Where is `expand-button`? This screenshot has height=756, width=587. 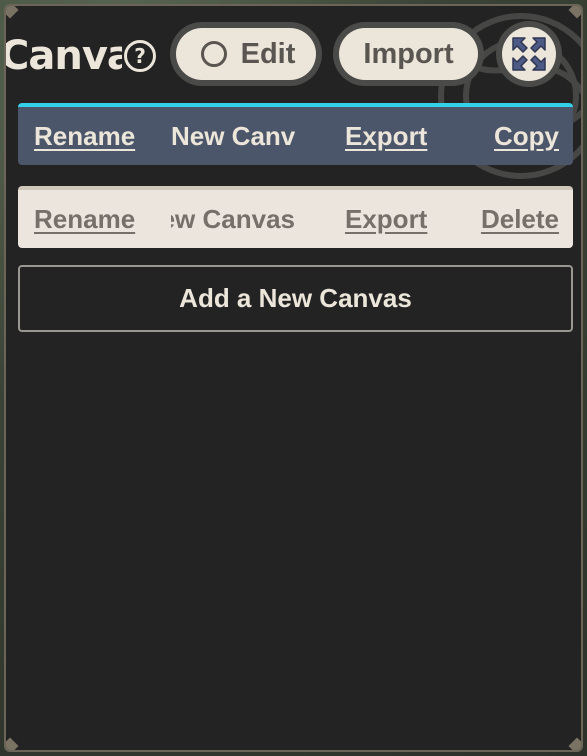 expand-button is located at coordinates (529, 54).